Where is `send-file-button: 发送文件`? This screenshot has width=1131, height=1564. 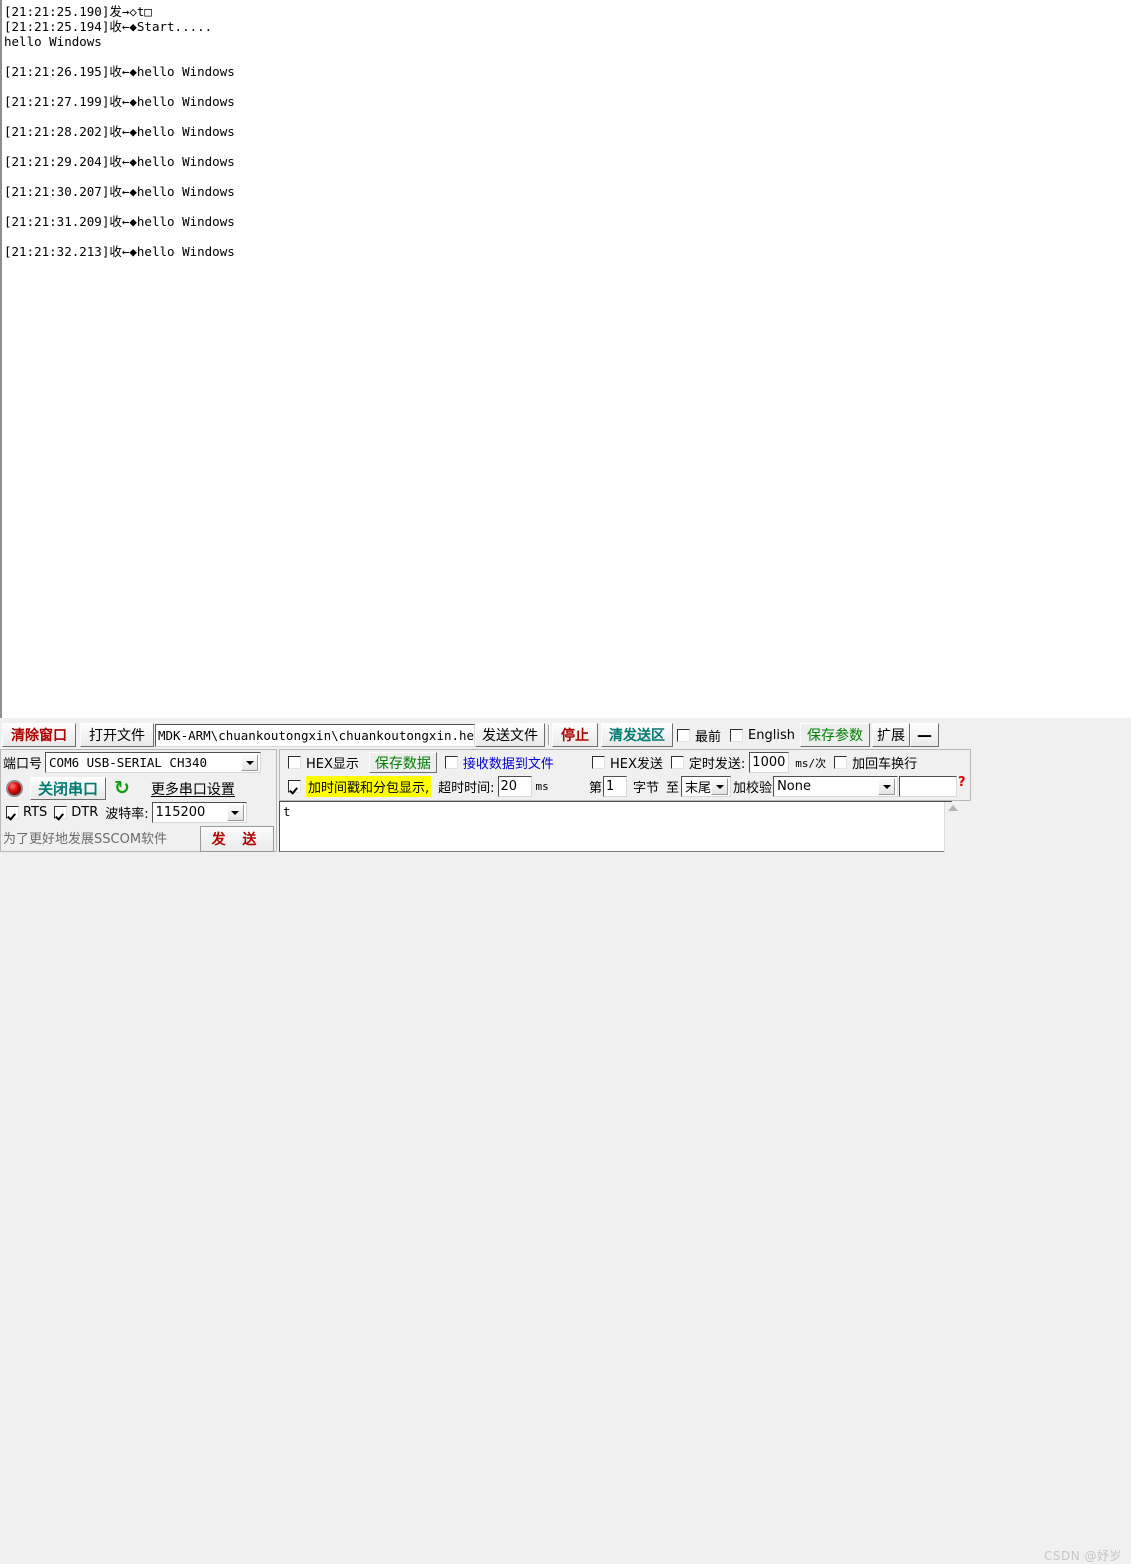
send-file-button: 发送文件 is located at coordinates (510, 735).